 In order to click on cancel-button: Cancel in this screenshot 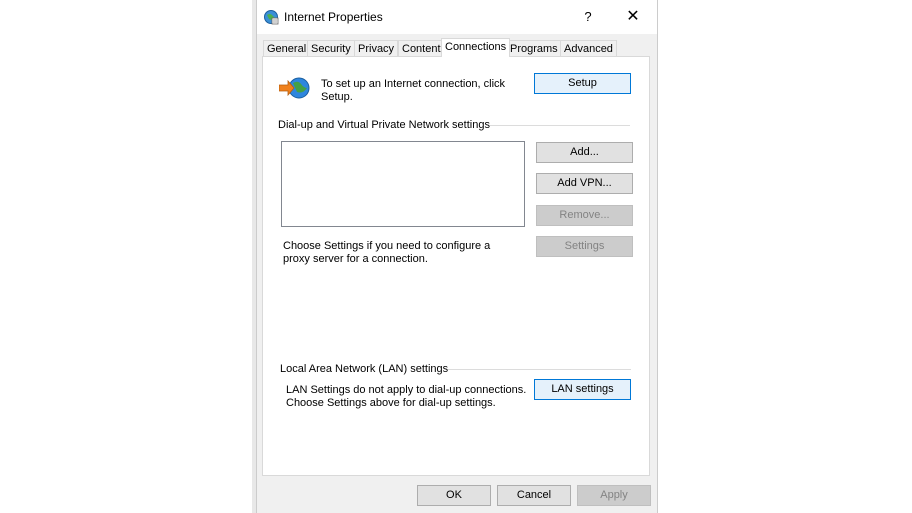, I will do `click(534, 495)`.